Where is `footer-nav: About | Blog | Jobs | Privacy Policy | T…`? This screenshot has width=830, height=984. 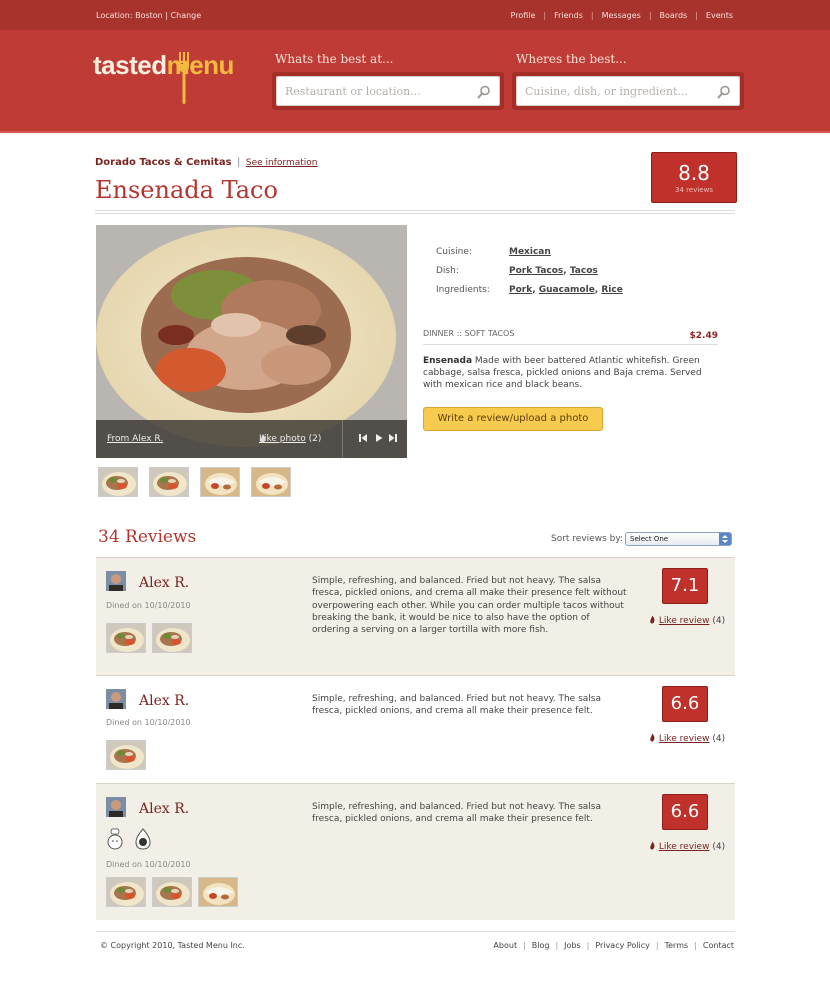
footer-nav: About | Blog | Jobs | Privacy Policy | T… is located at coordinates (613, 945).